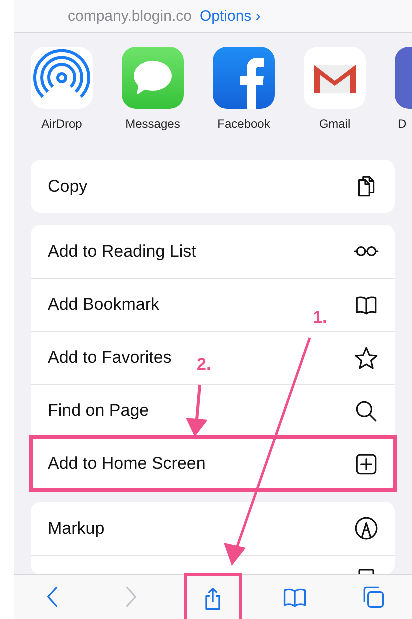 The width and height of the screenshot is (412, 619). Describe the element at coordinates (335, 78) in the screenshot. I see `gmail-icon` at that location.